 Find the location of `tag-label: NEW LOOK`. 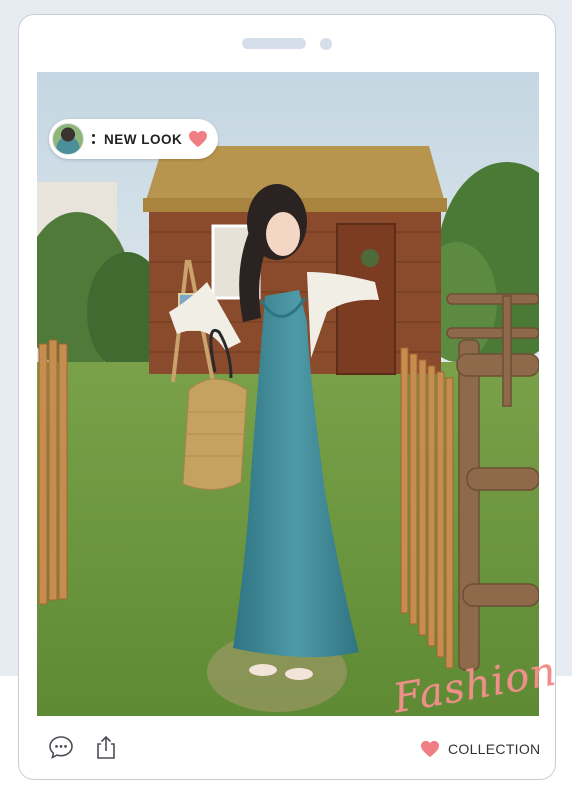

tag-label: NEW LOOK is located at coordinates (143, 139).